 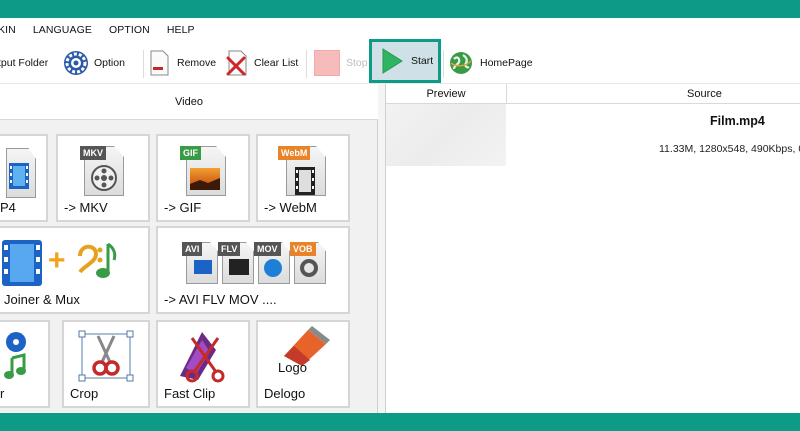 I want to click on tile-extract-label: r, so click(x=2, y=393).